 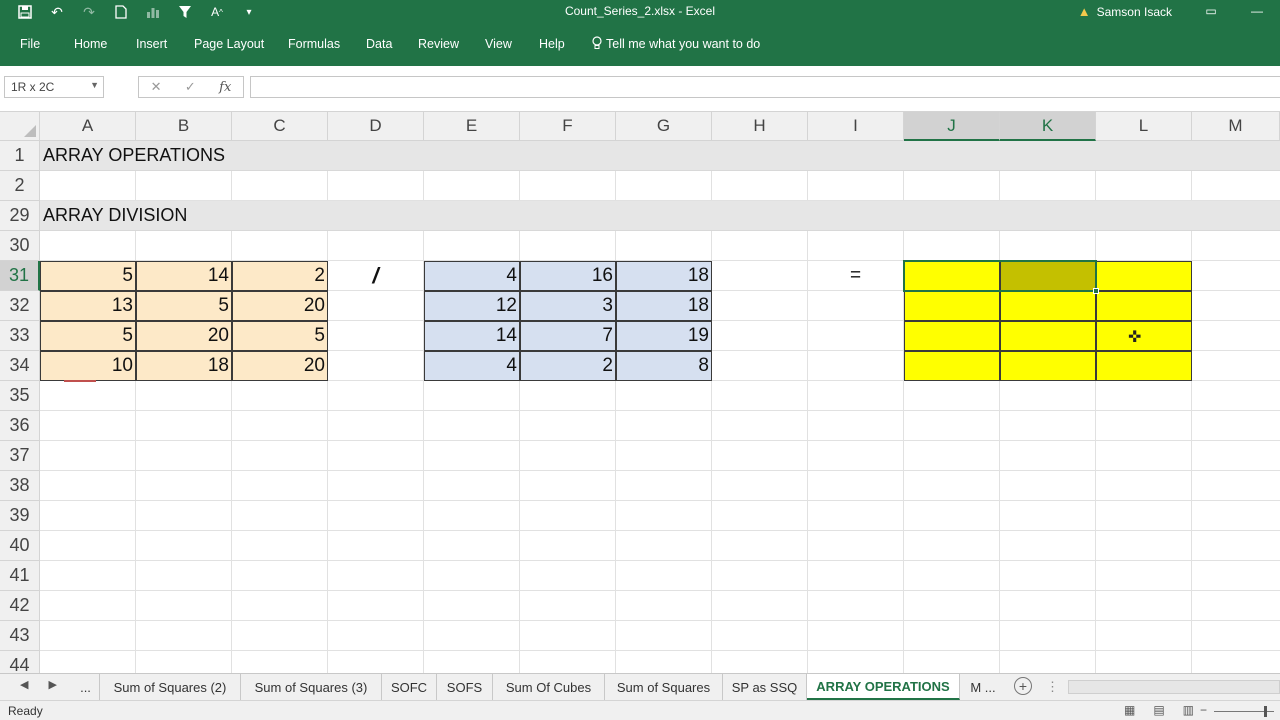 I want to click on equals-sign: =, so click(x=856, y=276).